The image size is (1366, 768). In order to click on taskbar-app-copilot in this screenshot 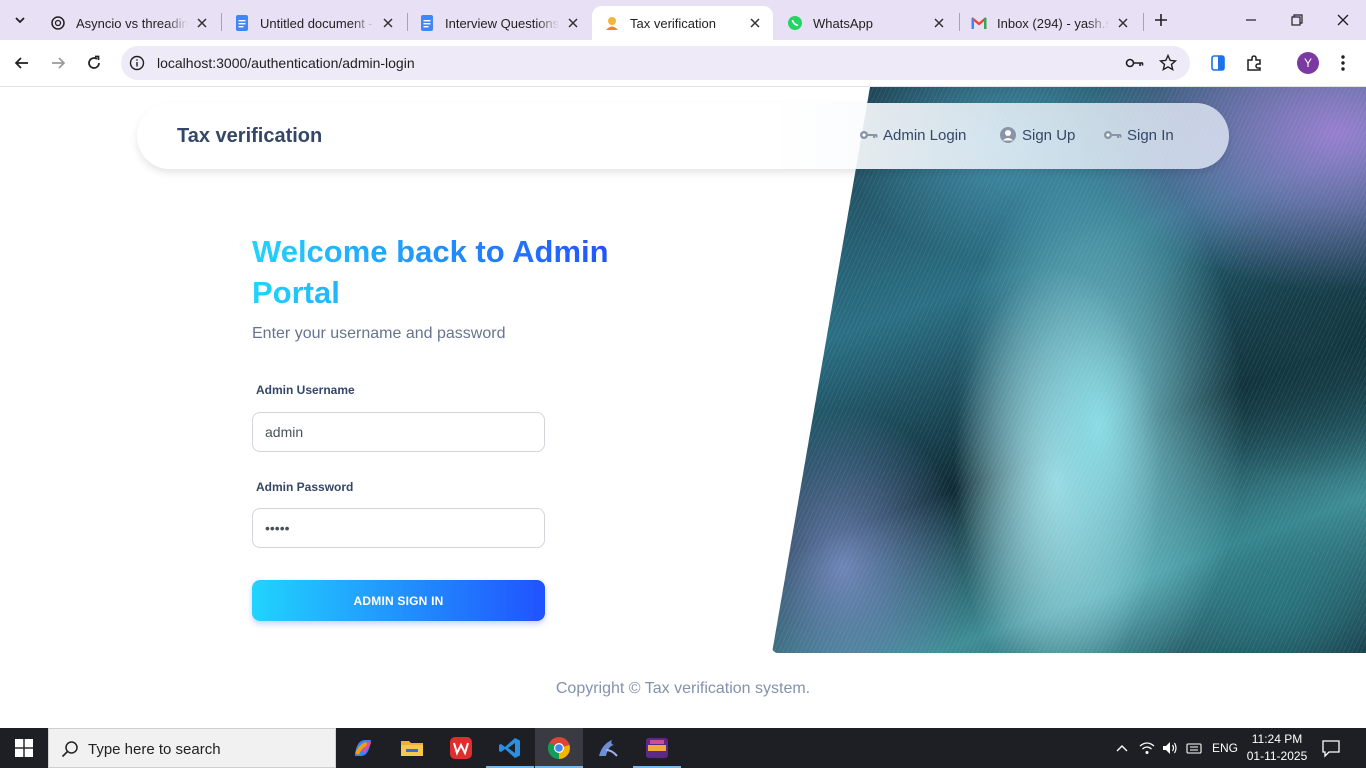, I will do `click(363, 748)`.